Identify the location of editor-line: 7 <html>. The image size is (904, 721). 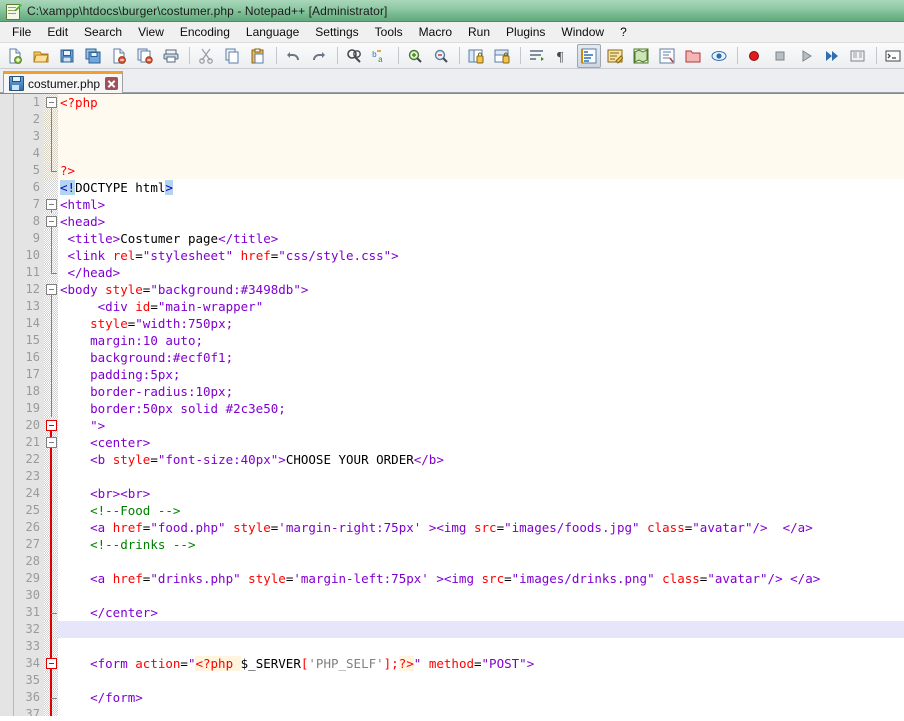
(452, 204).